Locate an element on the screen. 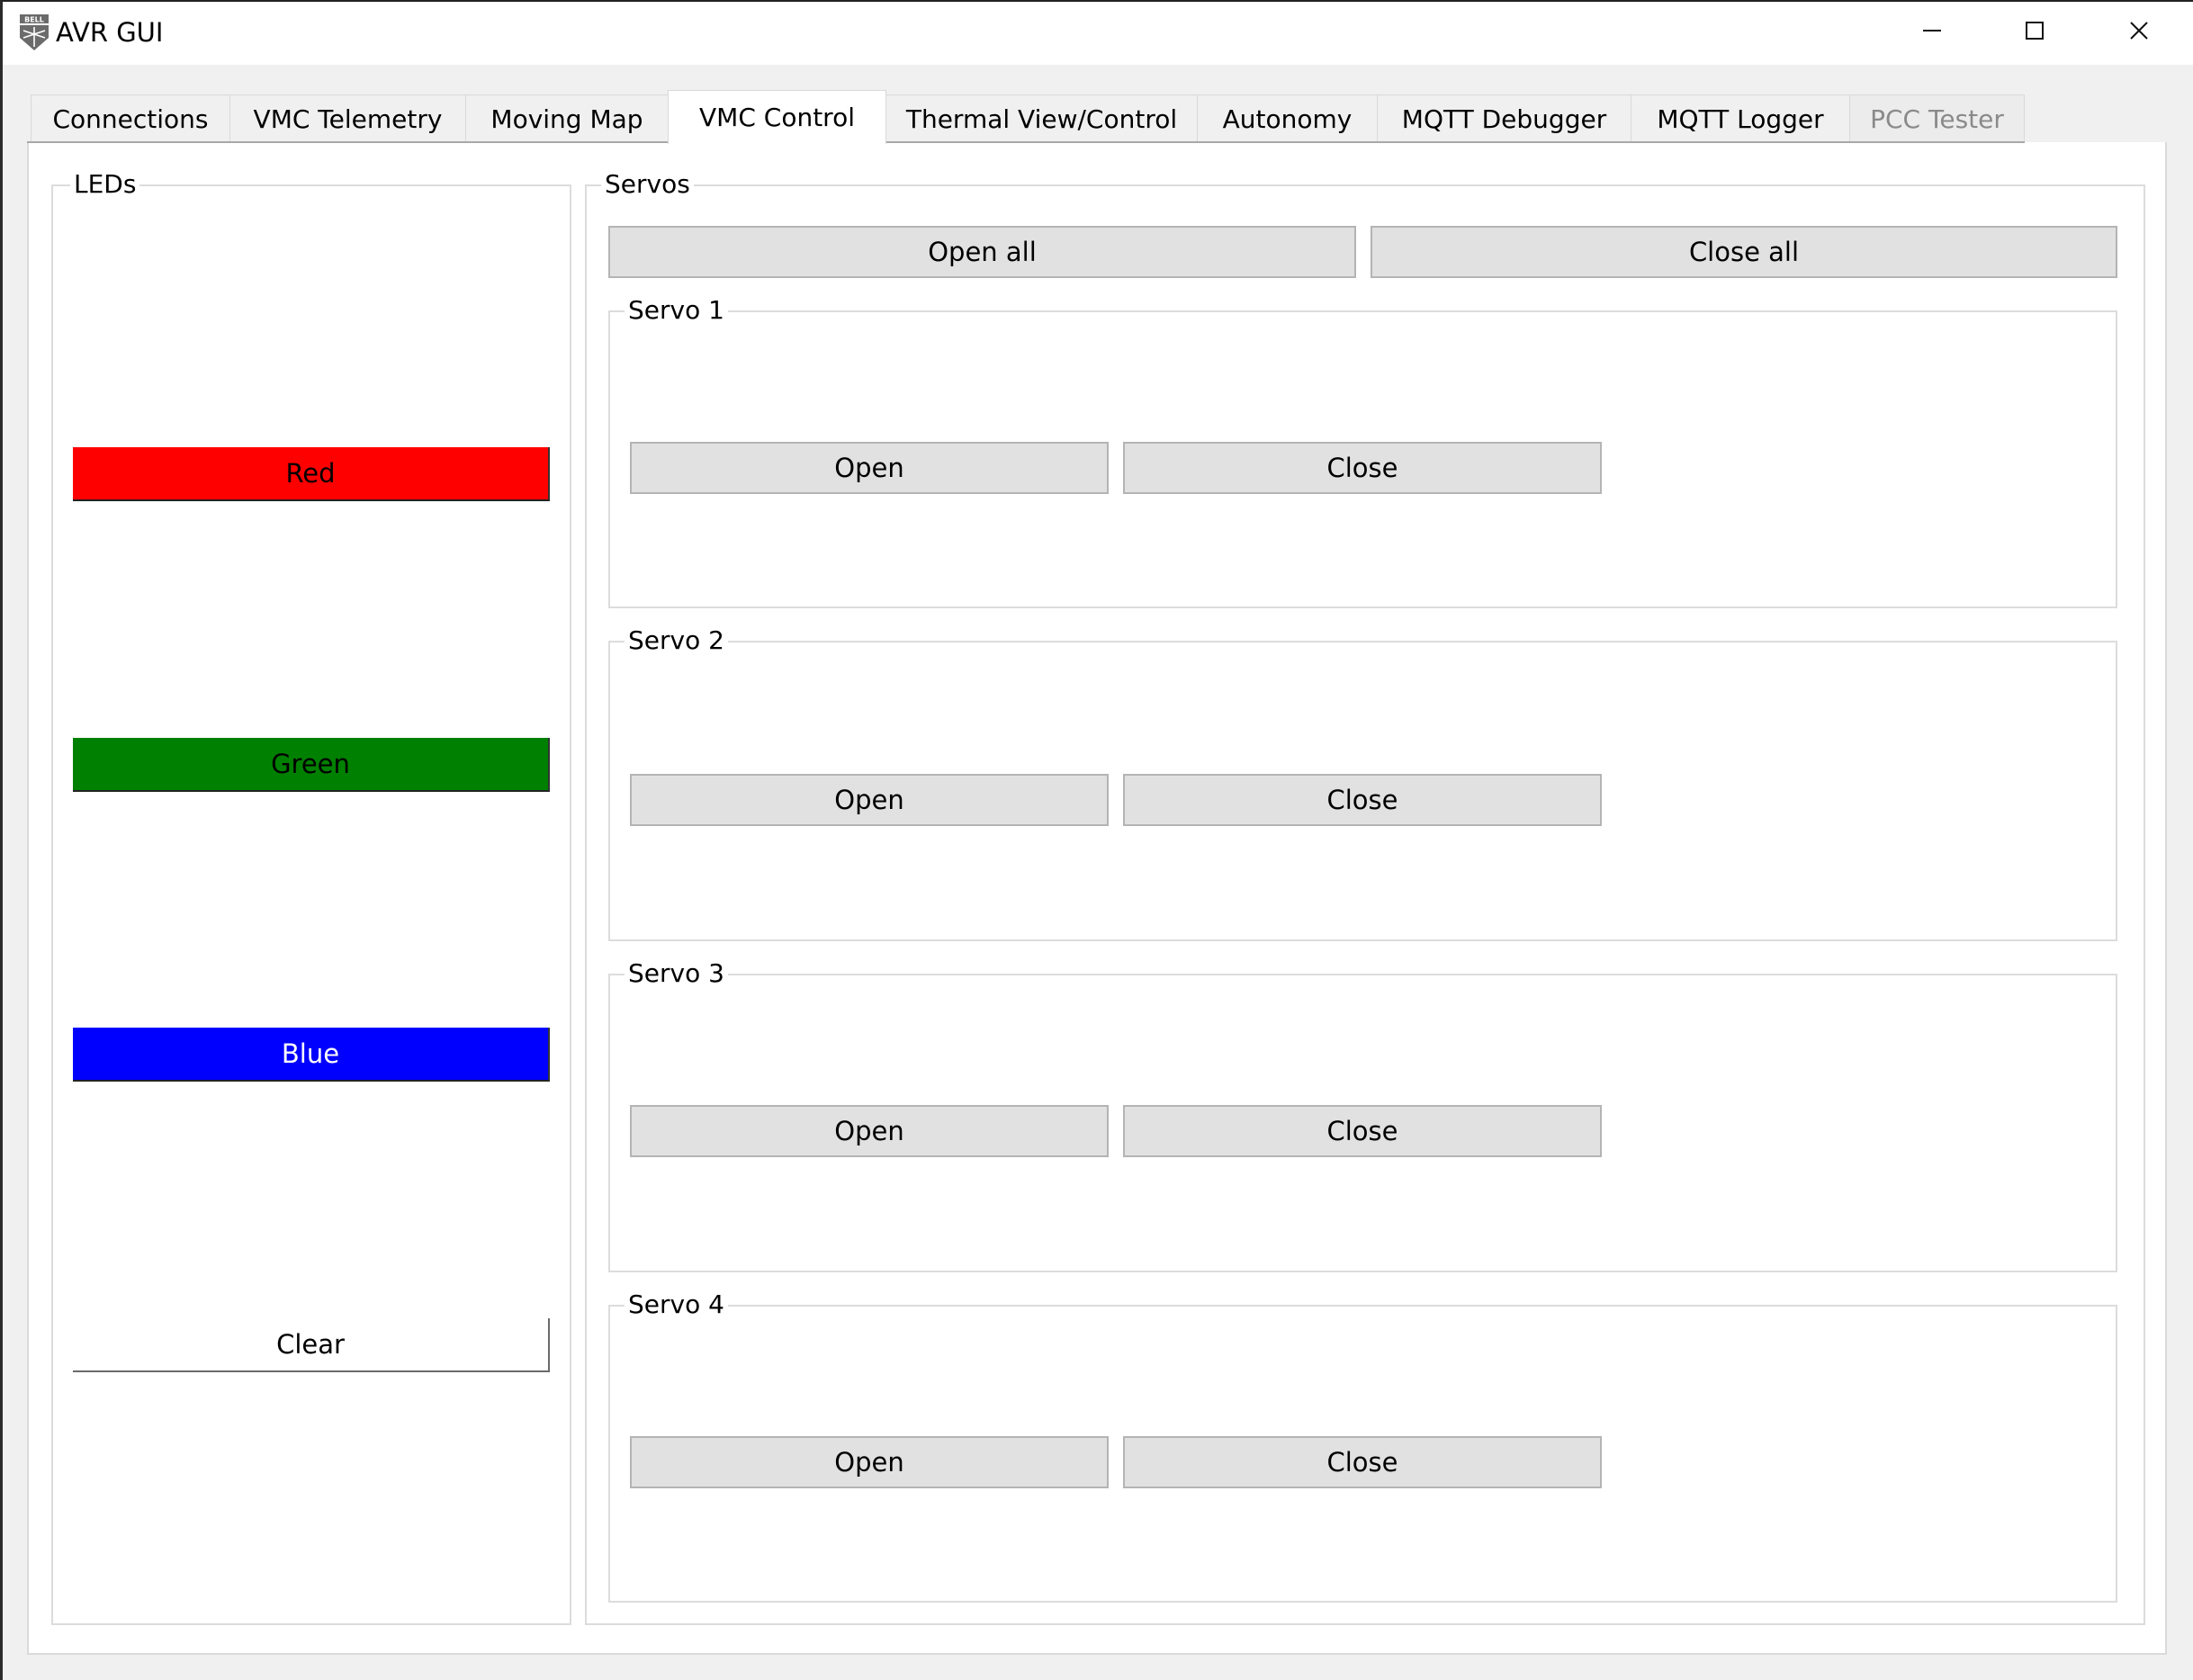 Image resolution: width=2193 pixels, height=1680 pixels. led-blue-button: Blue is located at coordinates (311, 1055).